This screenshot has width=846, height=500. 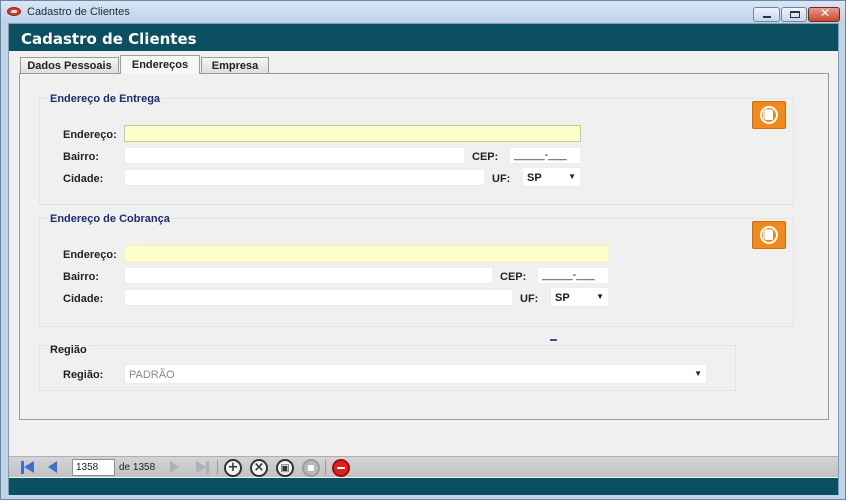 I want to click on last-record-bar, so click(x=207, y=467).